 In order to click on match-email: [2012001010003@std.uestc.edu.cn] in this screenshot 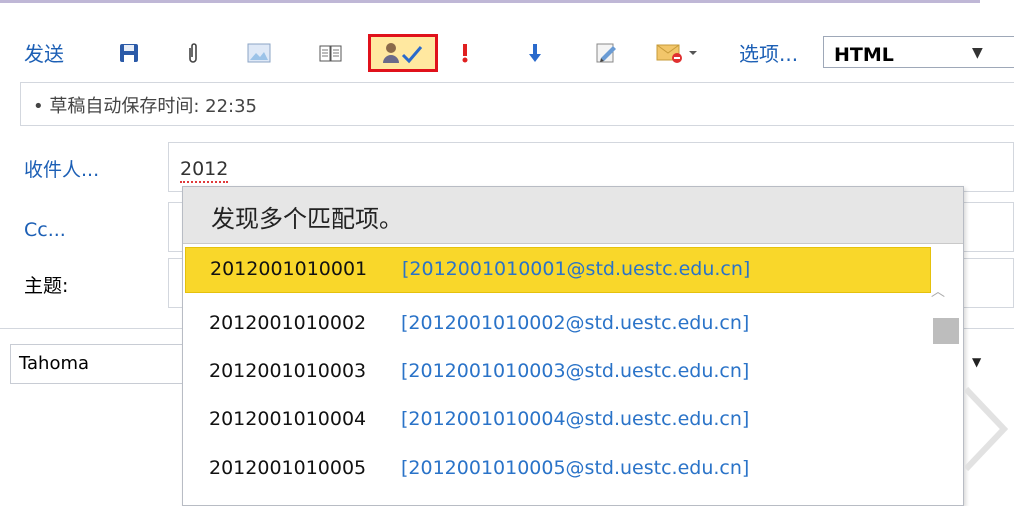, I will do `click(575, 371)`.